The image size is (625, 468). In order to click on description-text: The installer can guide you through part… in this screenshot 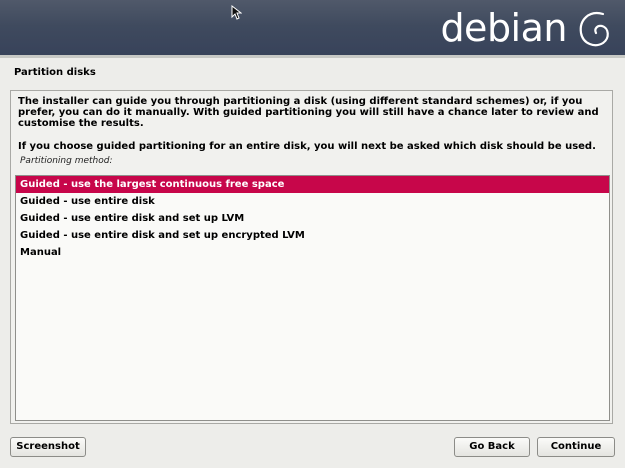, I will do `click(308, 112)`.